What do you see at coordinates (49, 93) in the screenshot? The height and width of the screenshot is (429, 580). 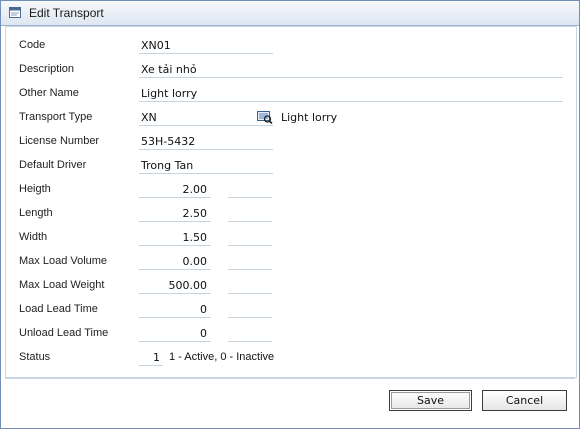 I see `other-name-label: Other Name` at bounding box center [49, 93].